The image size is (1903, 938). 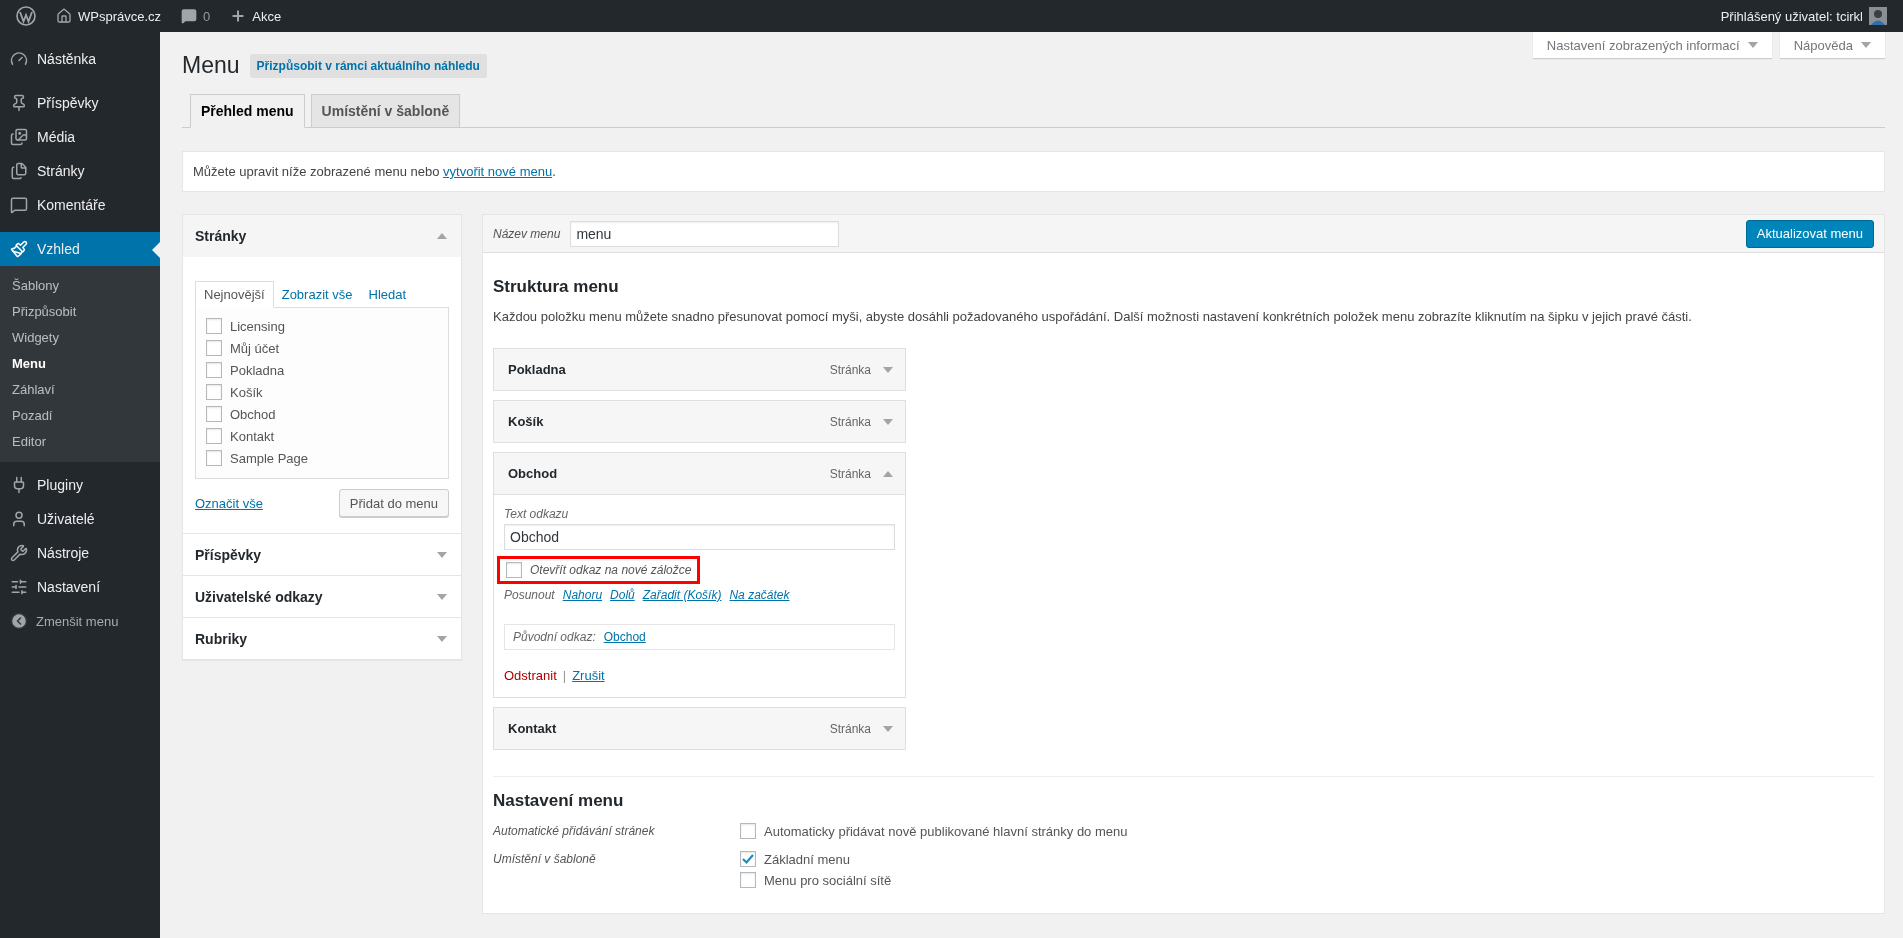 I want to click on sidebar-item: Stránky, so click(x=80, y=171).